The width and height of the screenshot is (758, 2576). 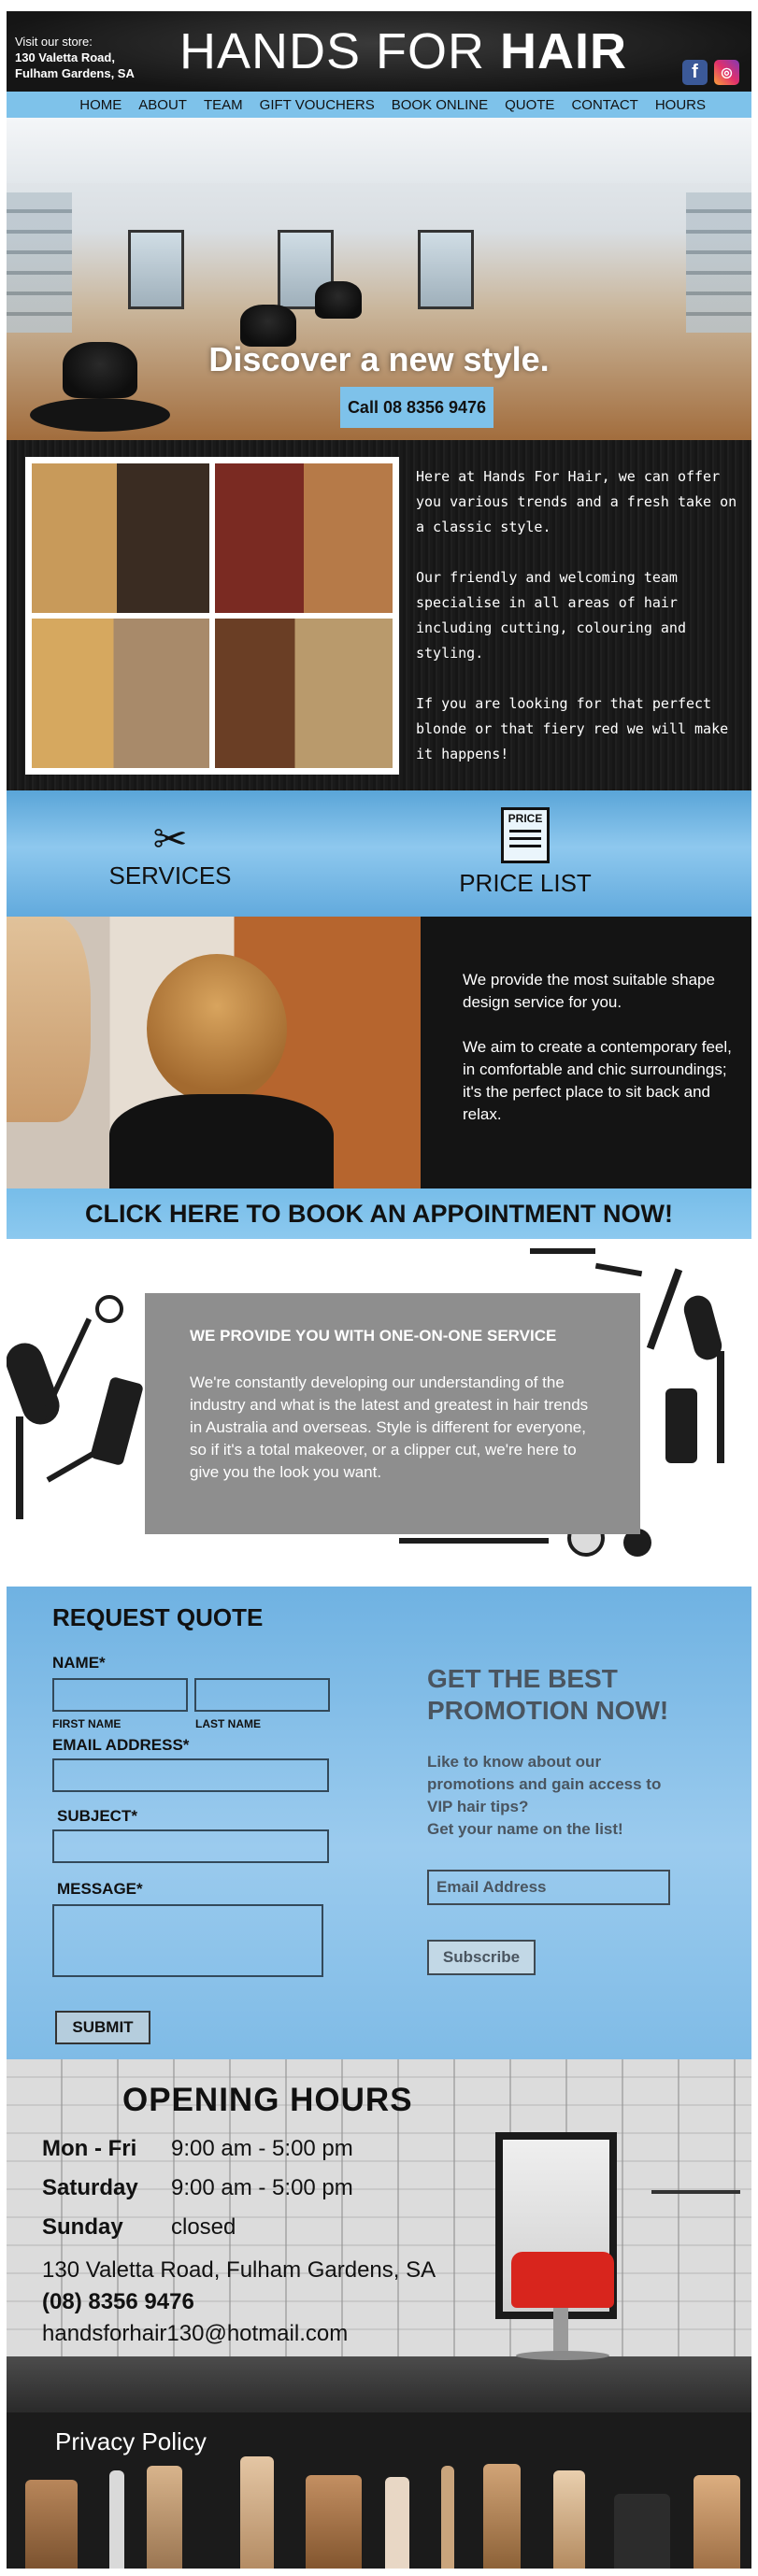 I want to click on salon-shelf, so click(x=695, y=2192).